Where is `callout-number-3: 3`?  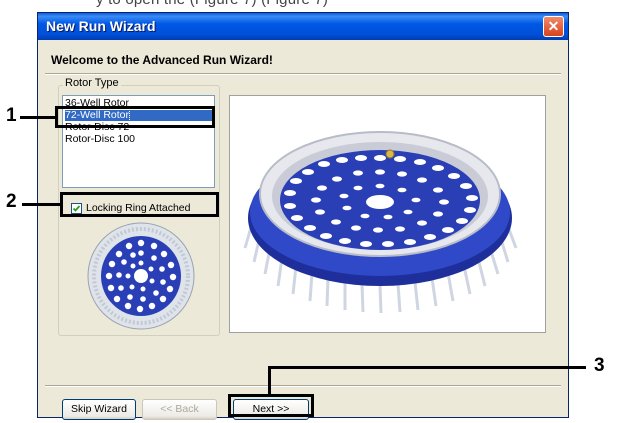
callout-number-3: 3 is located at coordinates (599, 365).